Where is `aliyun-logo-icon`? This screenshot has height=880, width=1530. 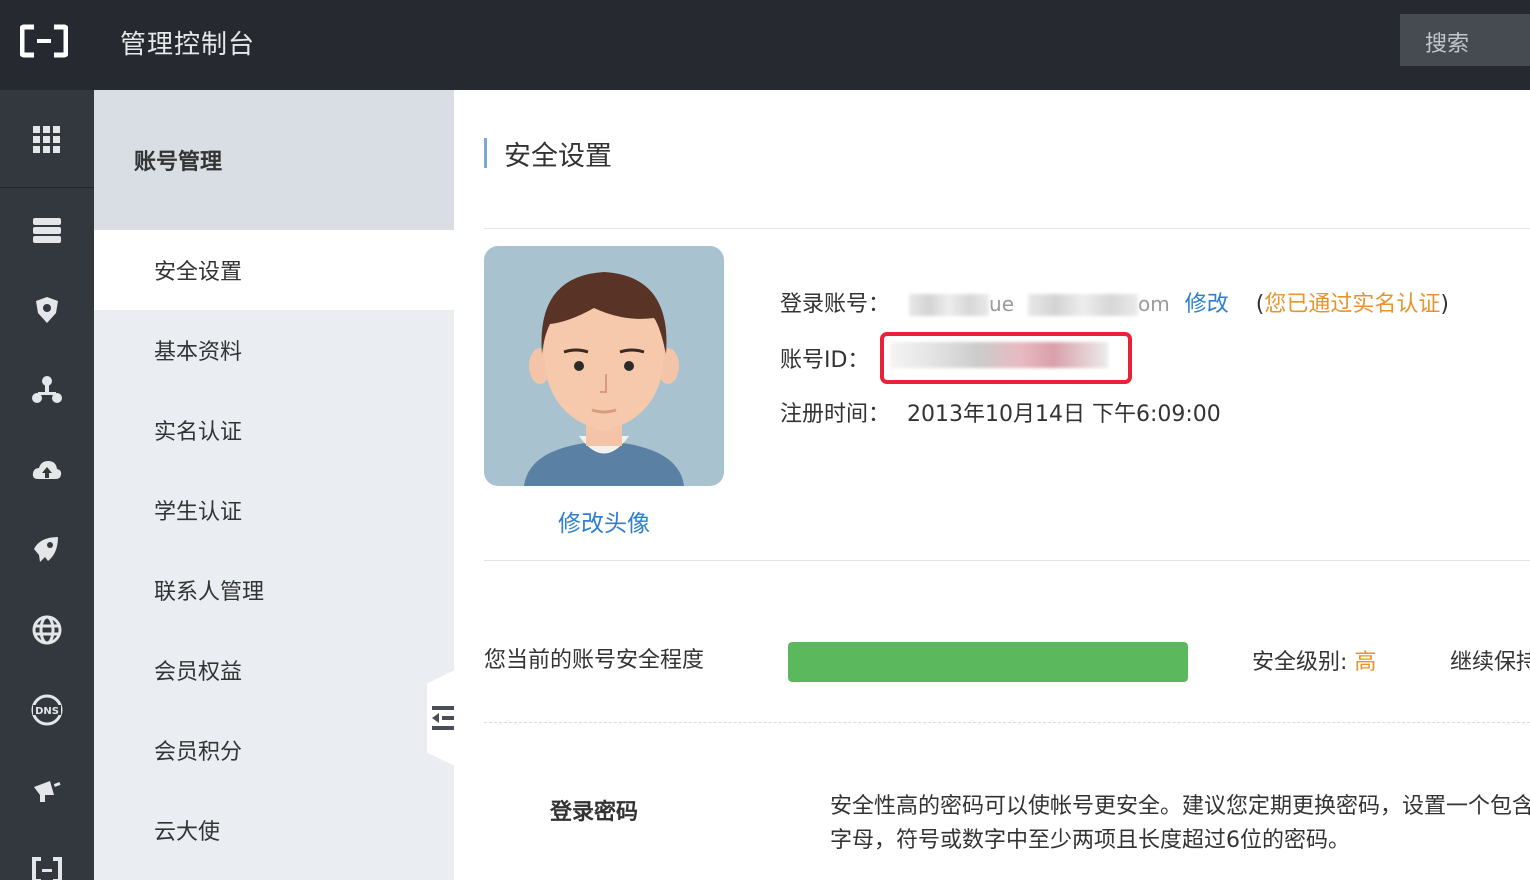
aliyun-logo-icon is located at coordinates (44, 41).